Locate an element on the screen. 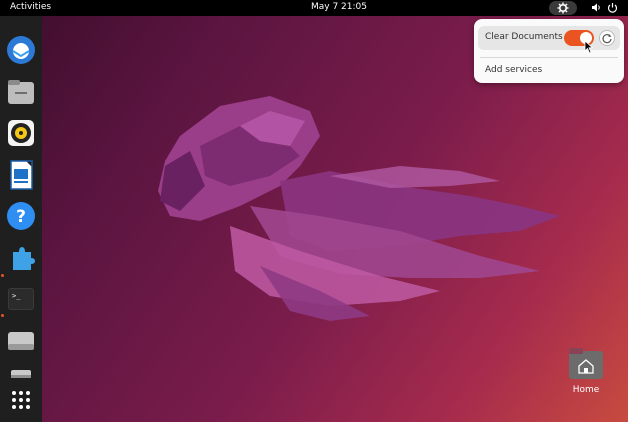 The height and width of the screenshot is (422, 628). terminal-icon: >_ is located at coordinates (21, 299).